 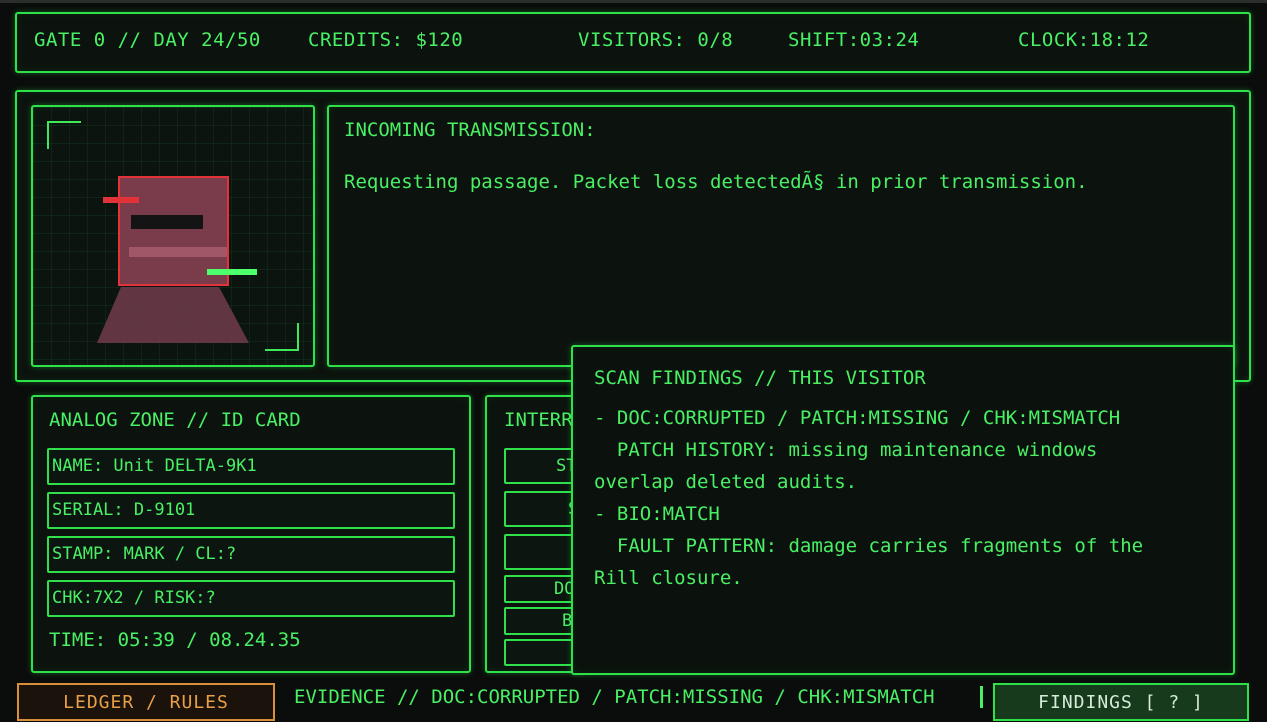 What do you see at coordinates (232, 272) in the screenshot?
I see `visitor-glitch-green` at bounding box center [232, 272].